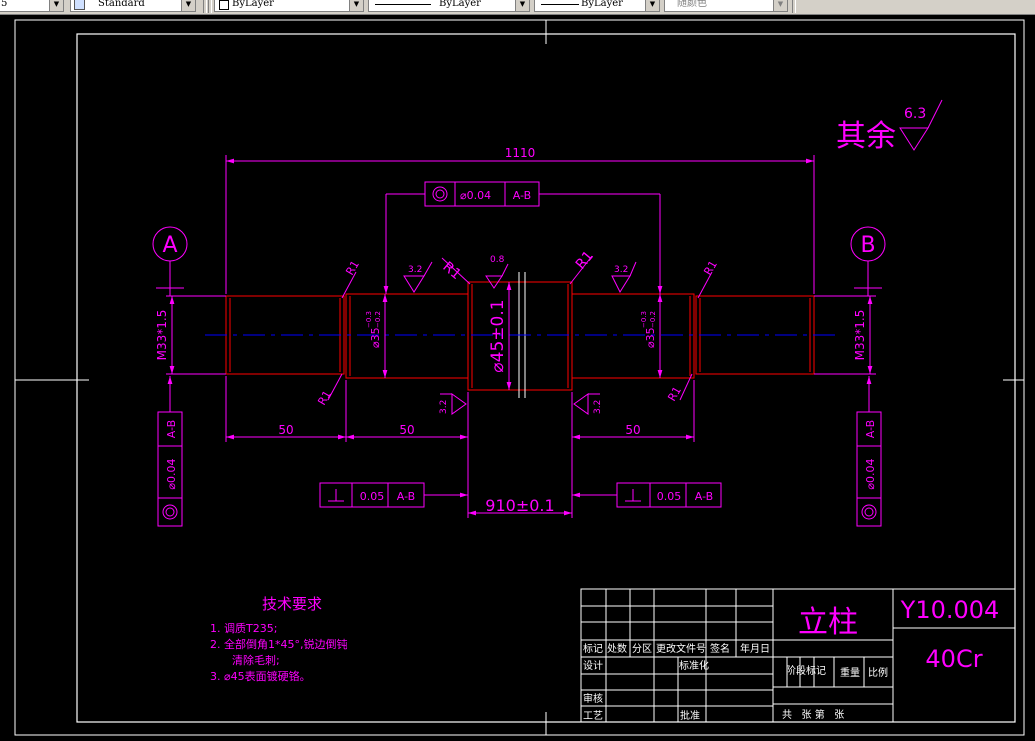 The width and height of the screenshot is (1035, 741). What do you see at coordinates (694, 665) in the screenshot?
I see `tb-standard: 标准化` at bounding box center [694, 665].